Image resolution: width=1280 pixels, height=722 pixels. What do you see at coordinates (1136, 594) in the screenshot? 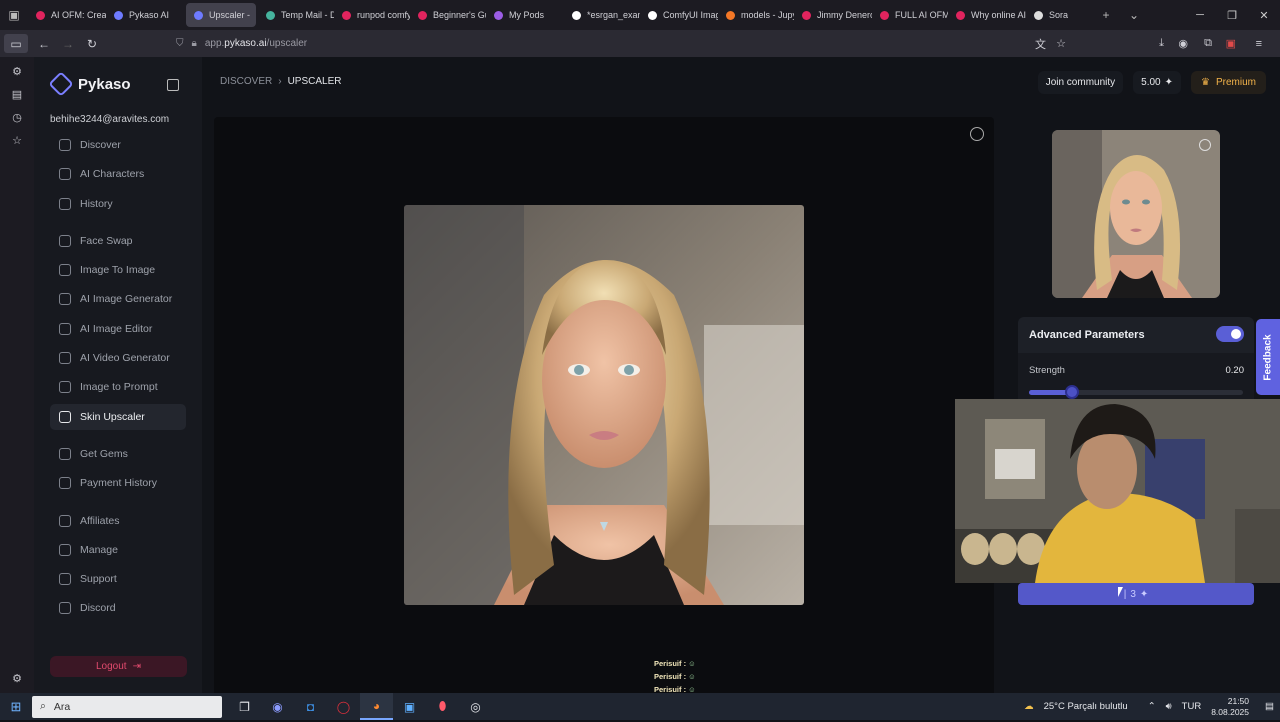
I see `upscale-button: | 3 ✦` at bounding box center [1136, 594].